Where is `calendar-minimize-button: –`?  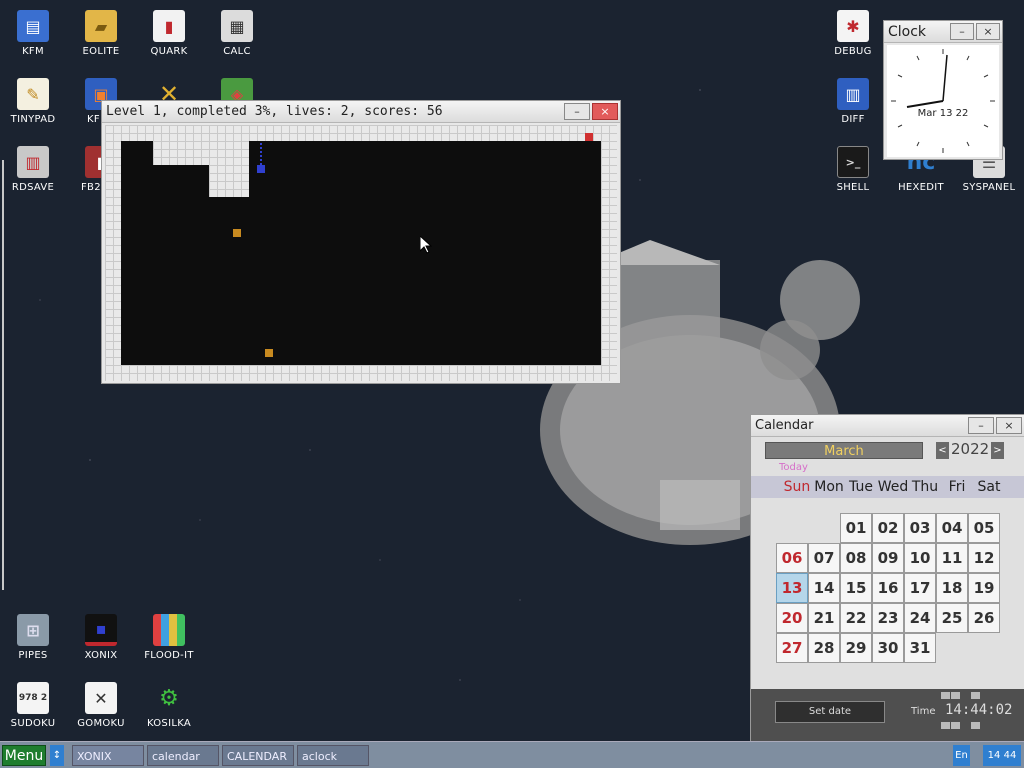 calendar-minimize-button: – is located at coordinates (981, 425).